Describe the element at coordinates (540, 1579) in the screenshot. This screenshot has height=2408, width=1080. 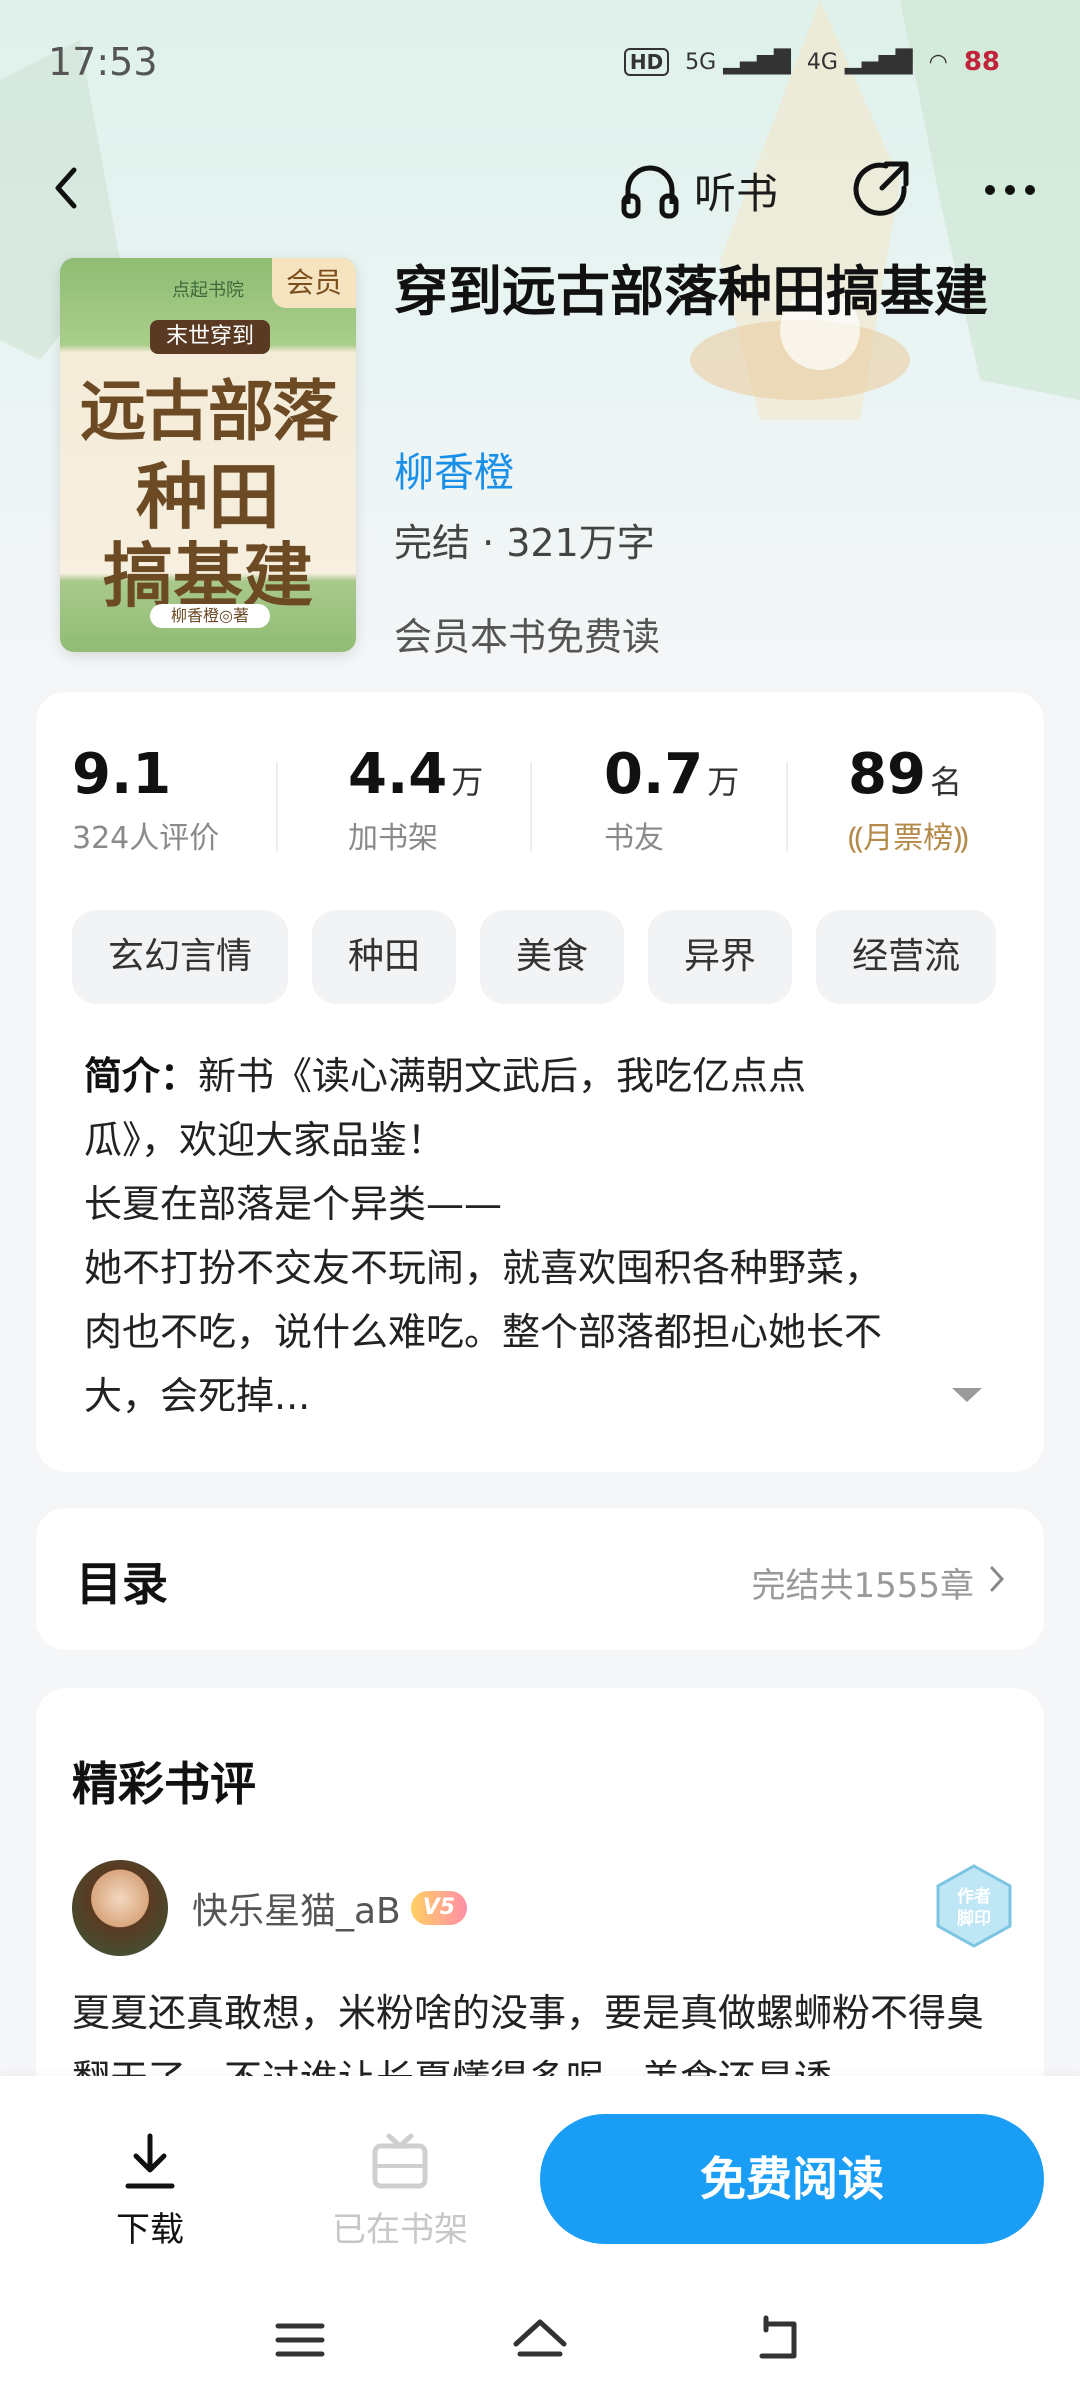
I see `table-of-contents: 目录 完结共1555章` at that location.